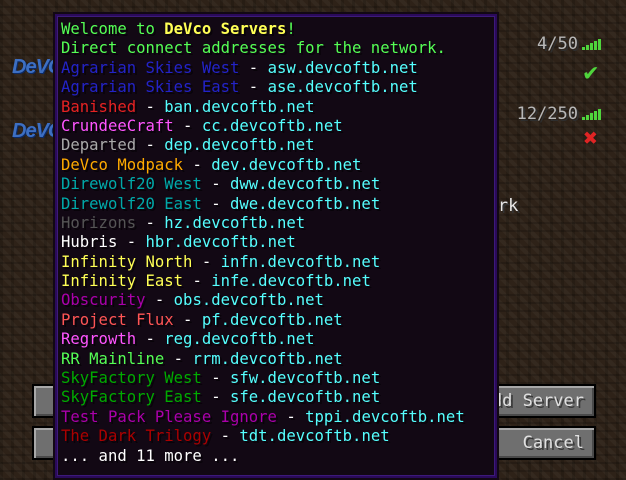  I want to click on server-address-entry: Regrowth - reg.devcoftb.net, so click(278, 339).